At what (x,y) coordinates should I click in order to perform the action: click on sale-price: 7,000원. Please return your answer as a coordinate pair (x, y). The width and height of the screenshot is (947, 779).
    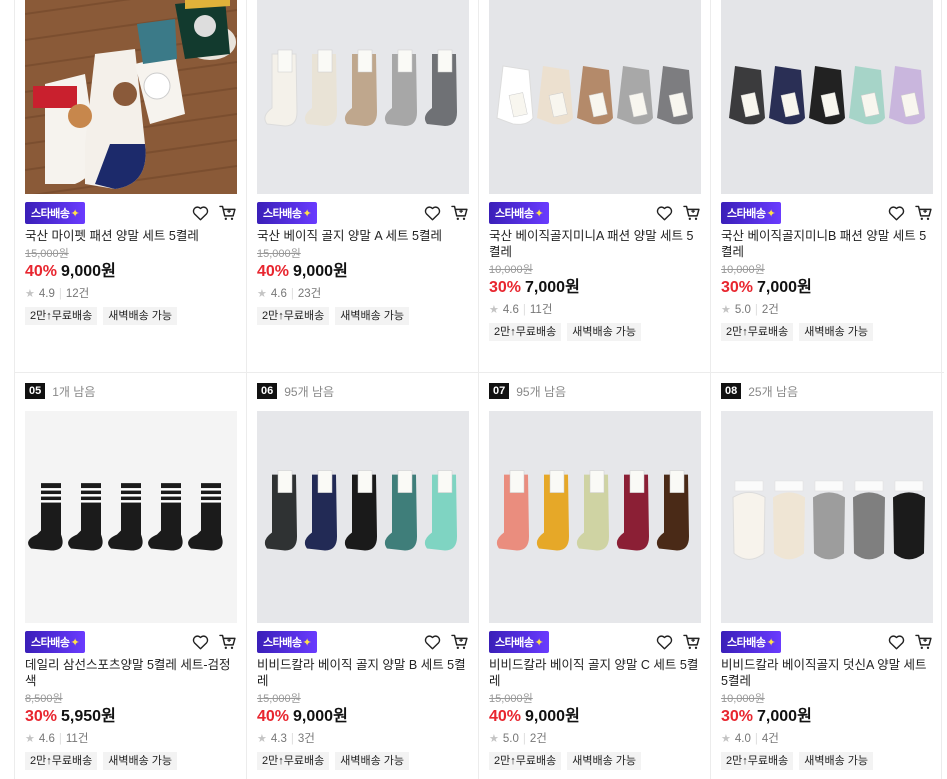
    Looking at the image, I should click on (784, 716).